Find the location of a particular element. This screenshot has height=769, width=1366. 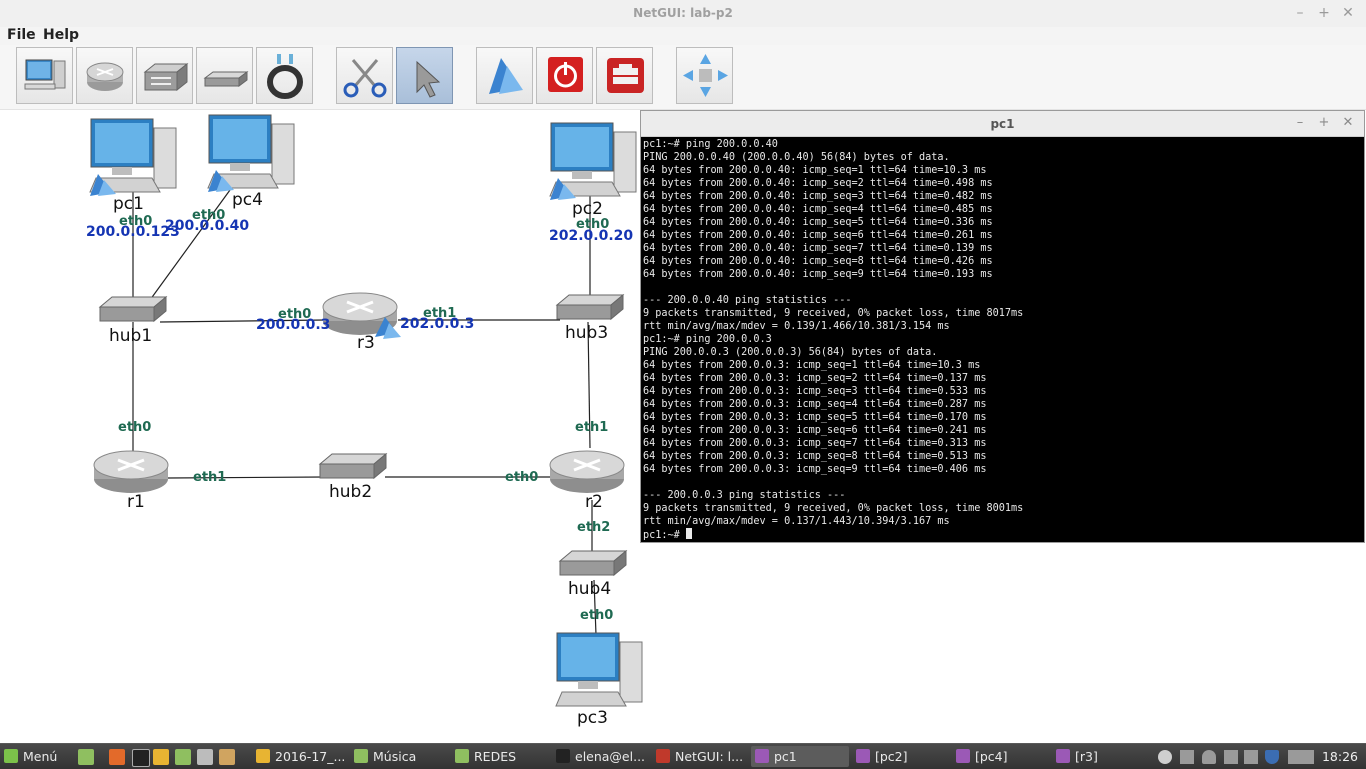

pc-icon is located at coordinates (45, 74).